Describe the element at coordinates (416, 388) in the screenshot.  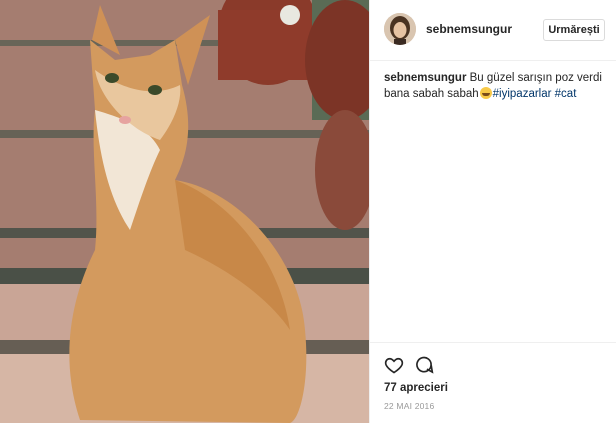
I see `likes-count: 77 aprecieri` at that location.